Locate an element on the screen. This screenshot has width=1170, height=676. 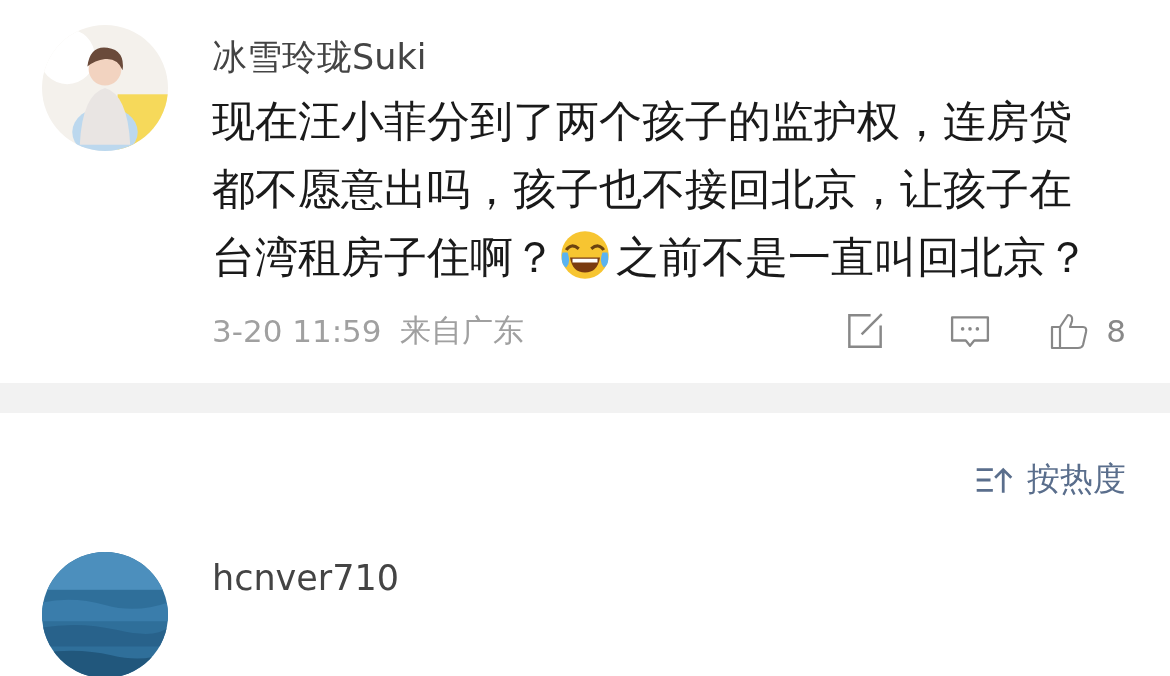
laughing-emoji-icon is located at coordinates (585, 255).